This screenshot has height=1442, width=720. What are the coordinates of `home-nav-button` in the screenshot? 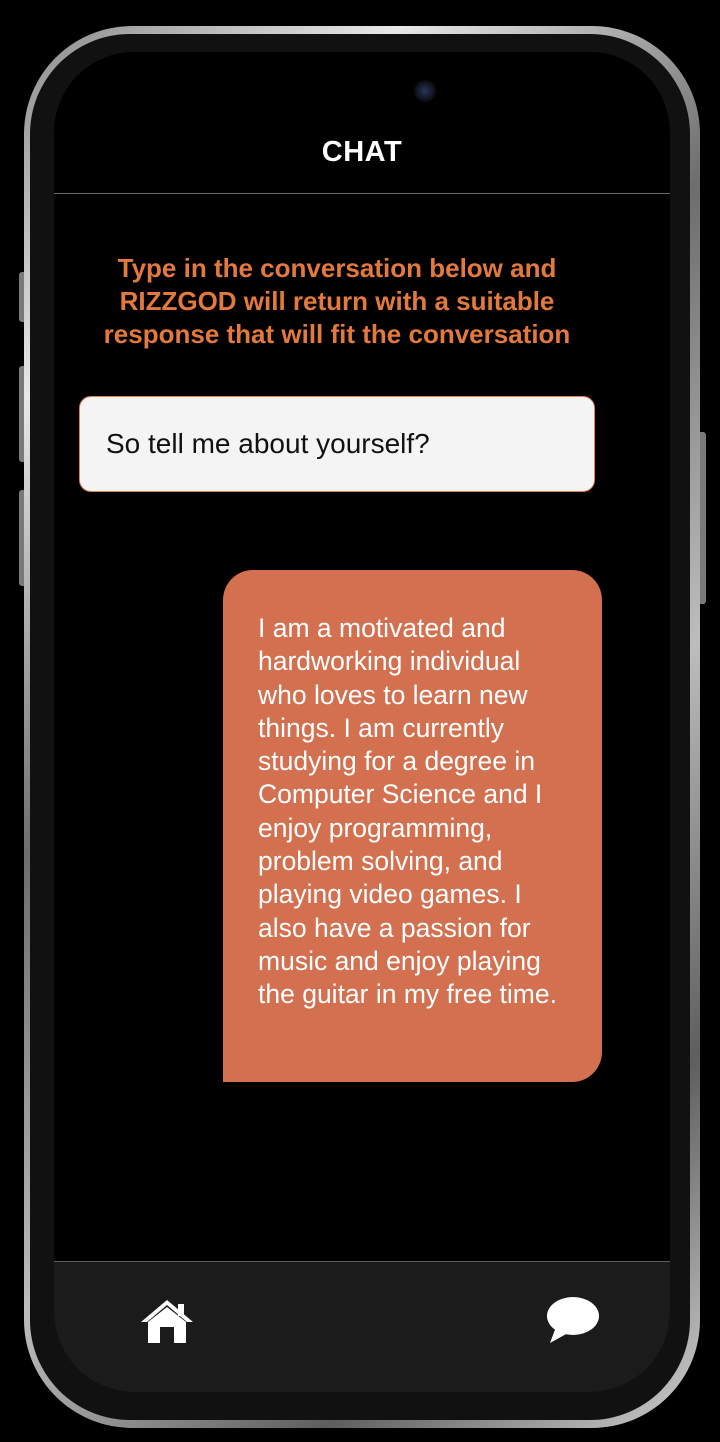 It's located at (167, 1321).